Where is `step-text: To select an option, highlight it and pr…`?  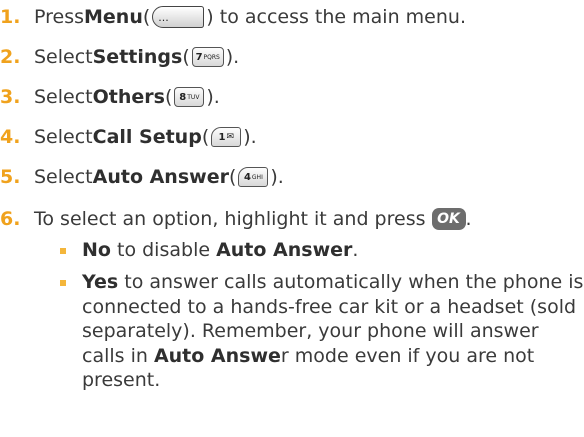
step-text: To select an option, highlight it and pr… is located at coordinates (253, 219).